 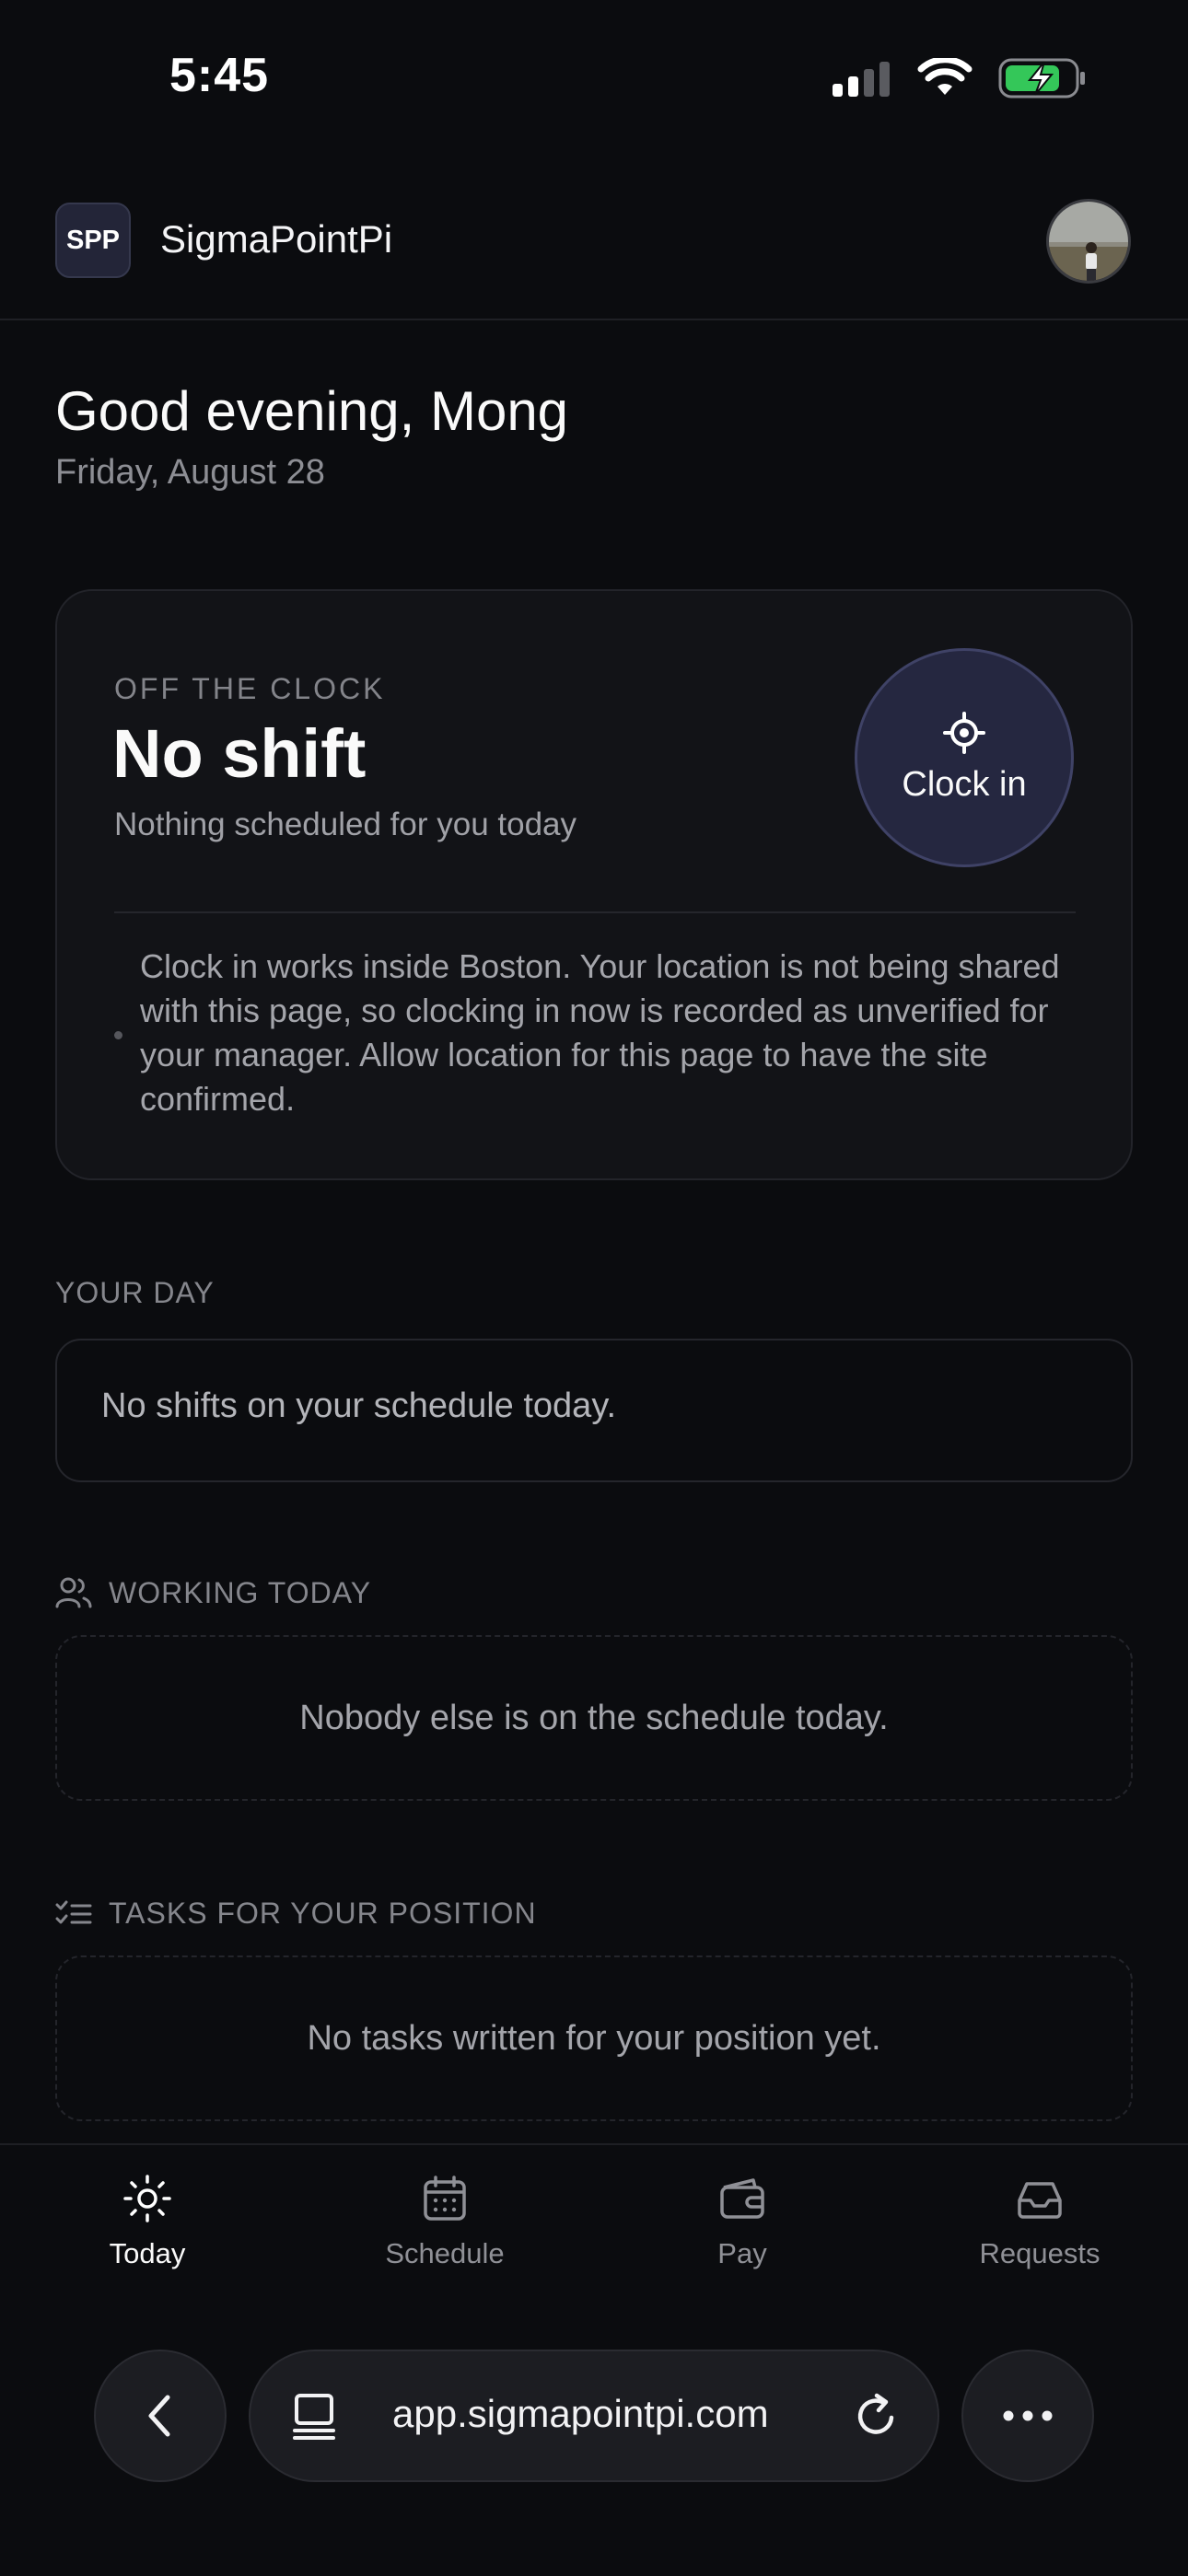 What do you see at coordinates (742, 2198) in the screenshot?
I see `wallet-icon` at bounding box center [742, 2198].